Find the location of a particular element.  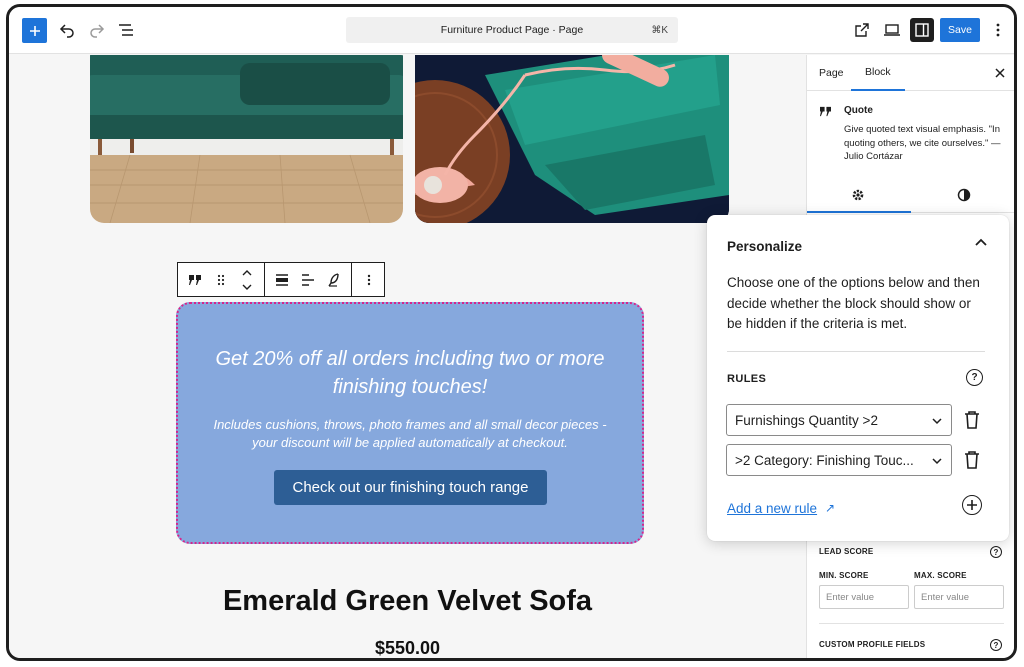

lead-score-label: LEAD SCORE is located at coordinates (846, 551).